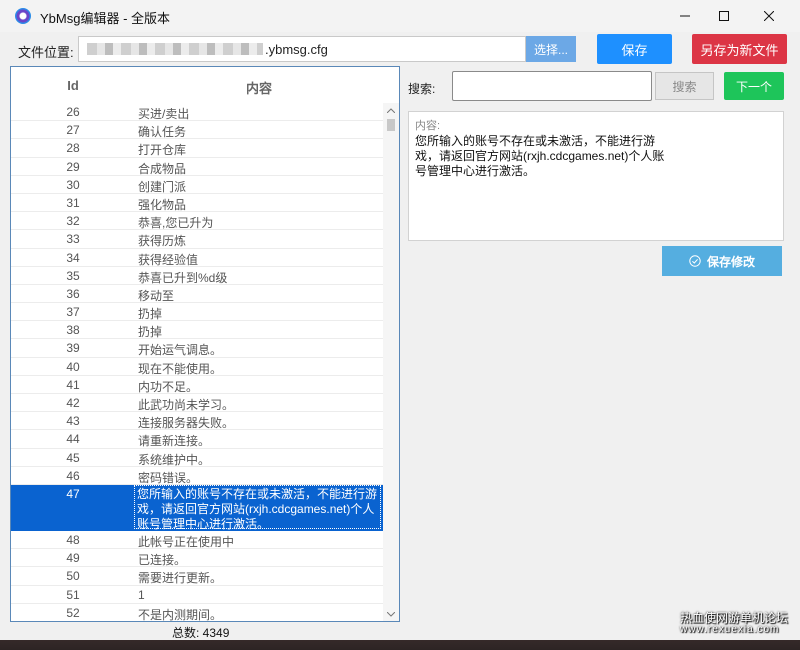  I want to click on table-row: 46 密码错误。, so click(197, 476).